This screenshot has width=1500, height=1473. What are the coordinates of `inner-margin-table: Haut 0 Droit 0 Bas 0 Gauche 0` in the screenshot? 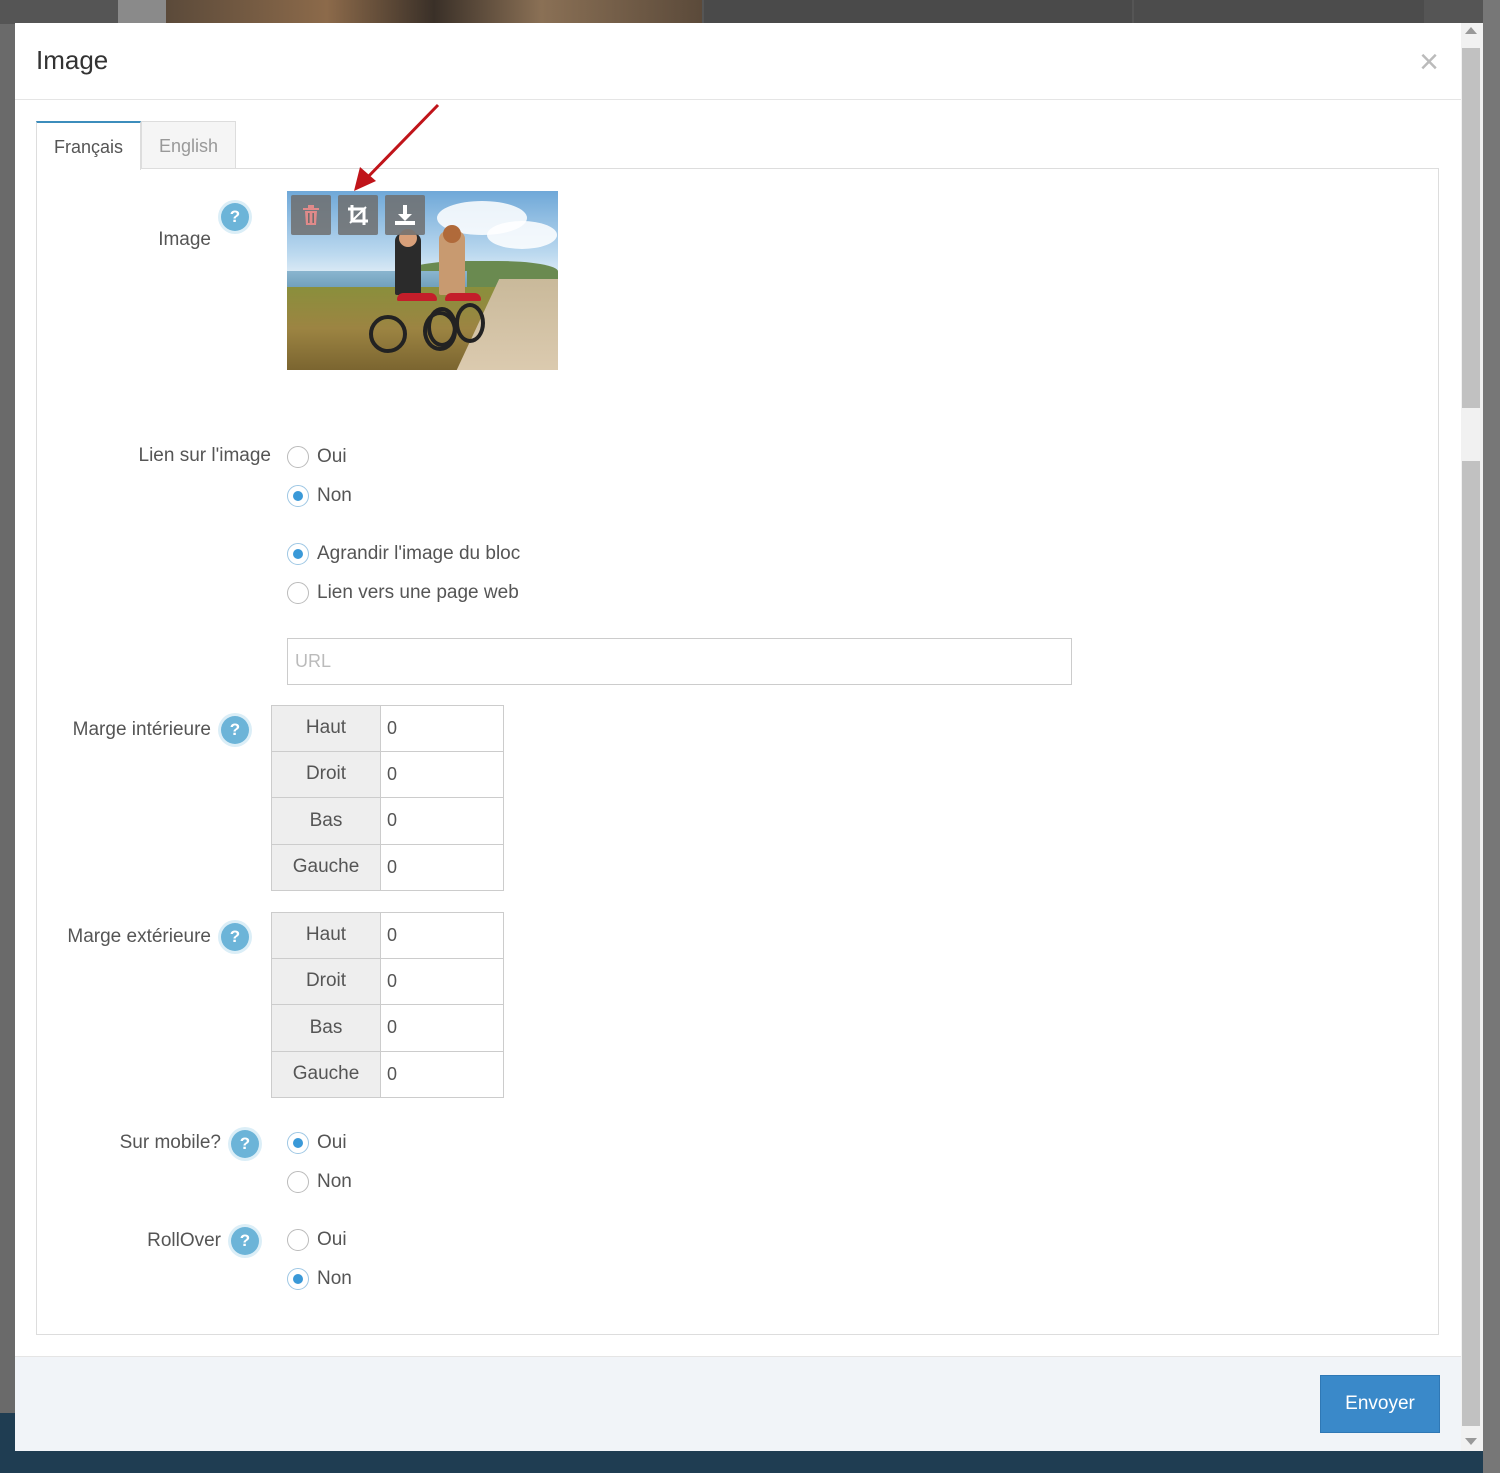 It's located at (387, 798).